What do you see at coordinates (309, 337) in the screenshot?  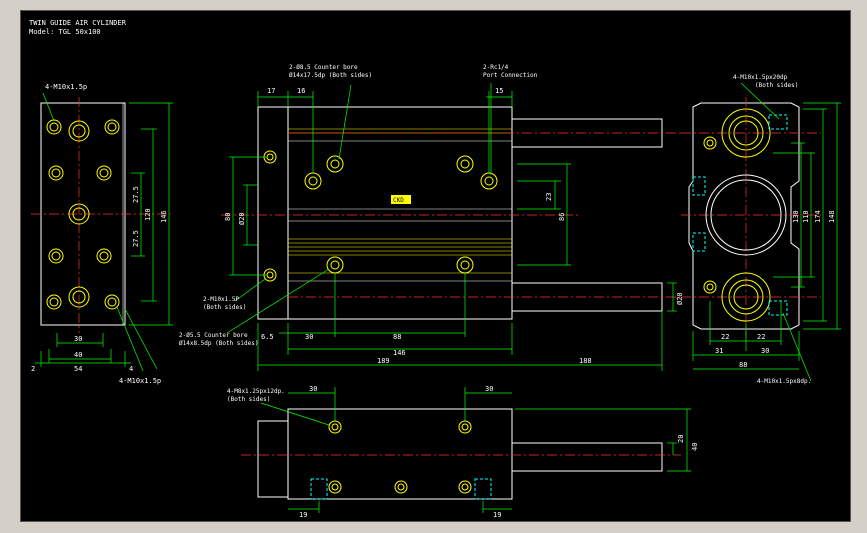 I see `dim-30-front: 30` at bounding box center [309, 337].